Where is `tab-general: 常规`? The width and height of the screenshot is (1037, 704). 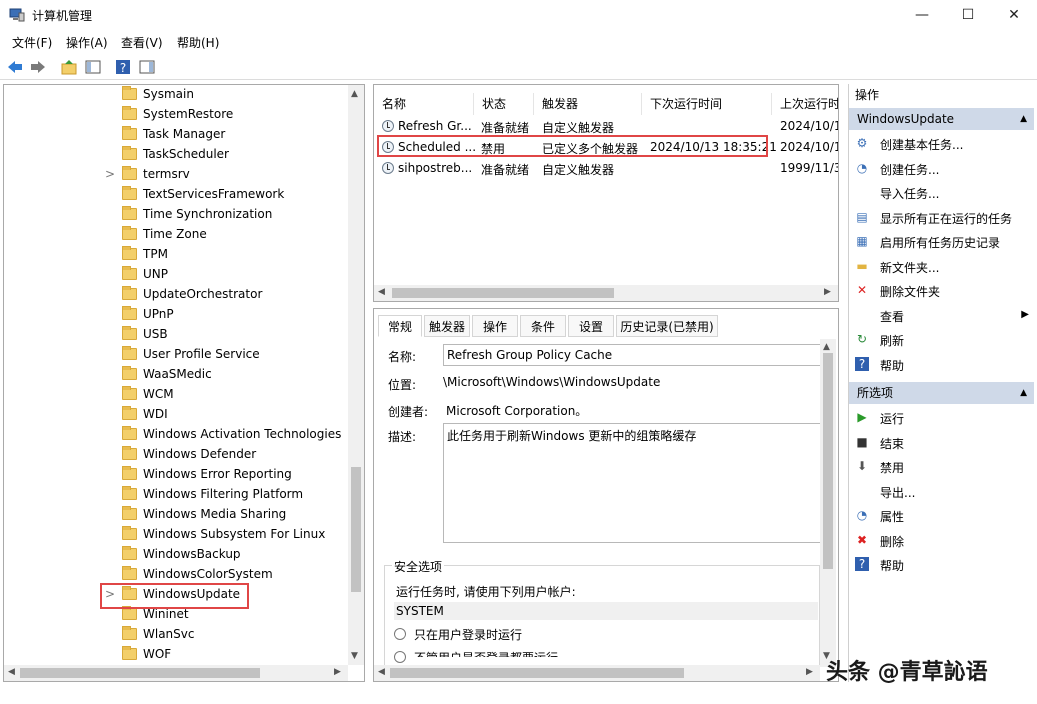 tab-general: 常规 is located at coordinates (400, 326).